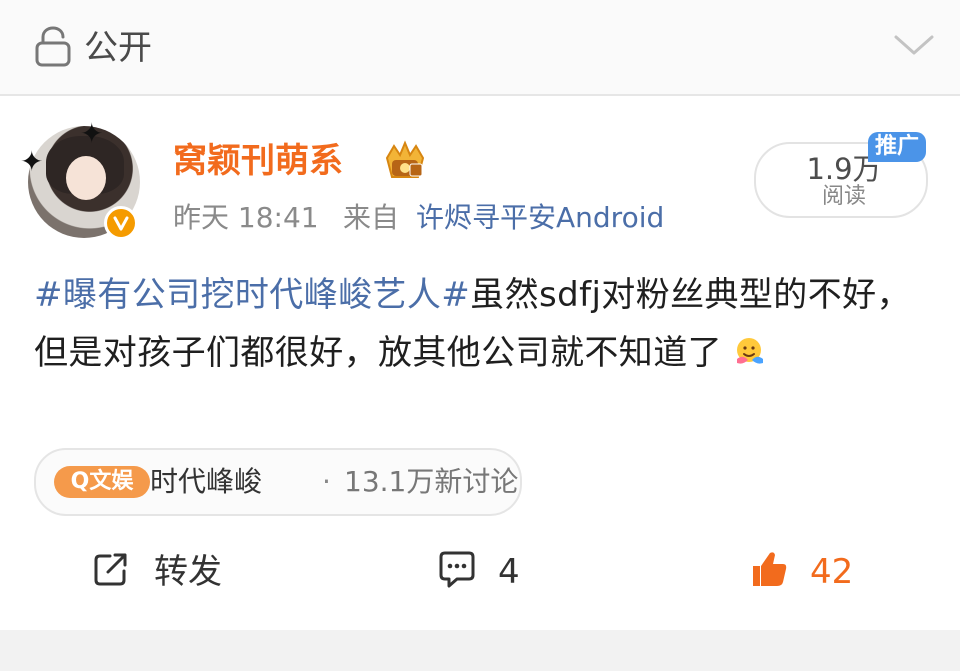 Image resolution: width=960 pixels, height=671 pixels. I want to click on crown-icon, so click(405, 161).